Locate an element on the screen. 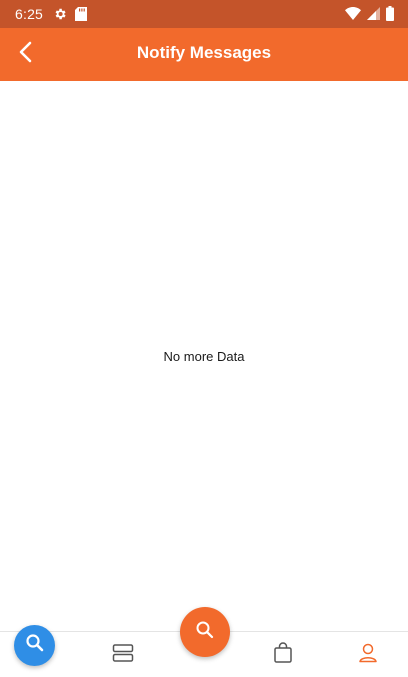 Image resolution: width=408 pixels, height=677 pixels. signal-icon is located at coordinates (373, 15).